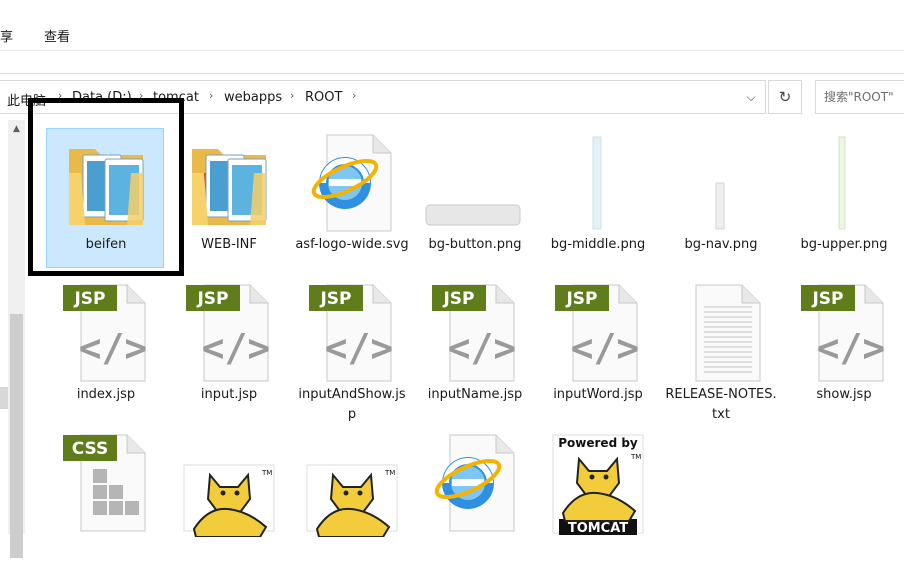 This screenshot has width=904, height=568. What do you see at coordinates (475, 244) in the screenshot?
I see `file-name: bg-button.png` at bounding box center [475, 244].